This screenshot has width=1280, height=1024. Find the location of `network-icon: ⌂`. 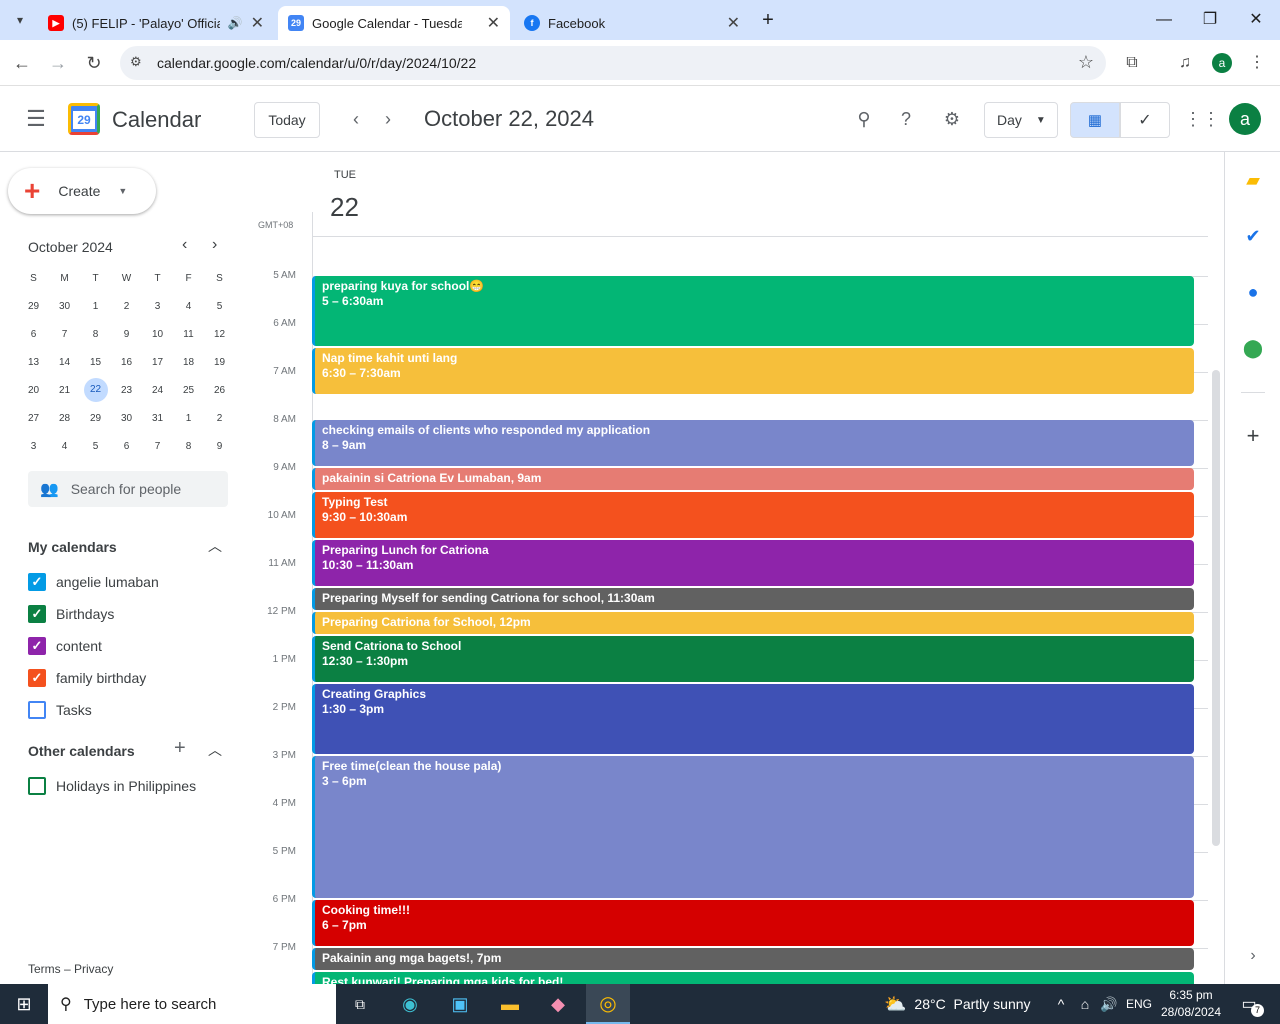

network-icon: ⌂ is located at coordinates (1085, 1004).